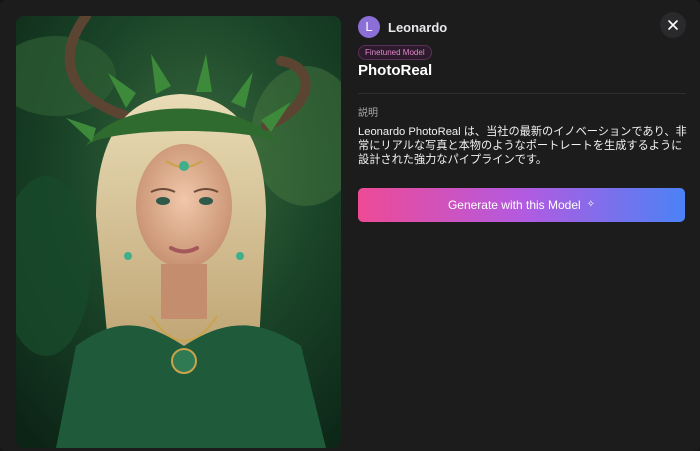 The height and width of the screenshot is (451, 700). I want to click on generate-with-model-button: Generate with this Model ✧, so click(521, 205).